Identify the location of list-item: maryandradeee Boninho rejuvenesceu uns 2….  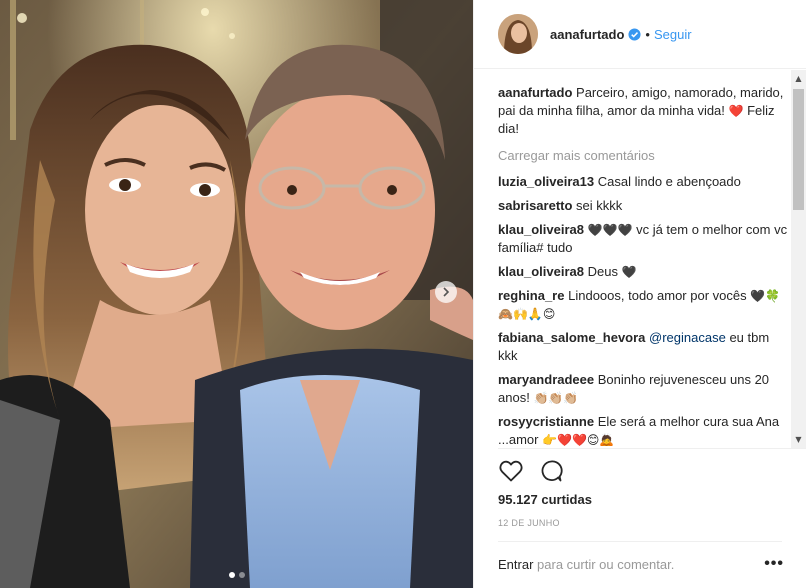
(643, 389).